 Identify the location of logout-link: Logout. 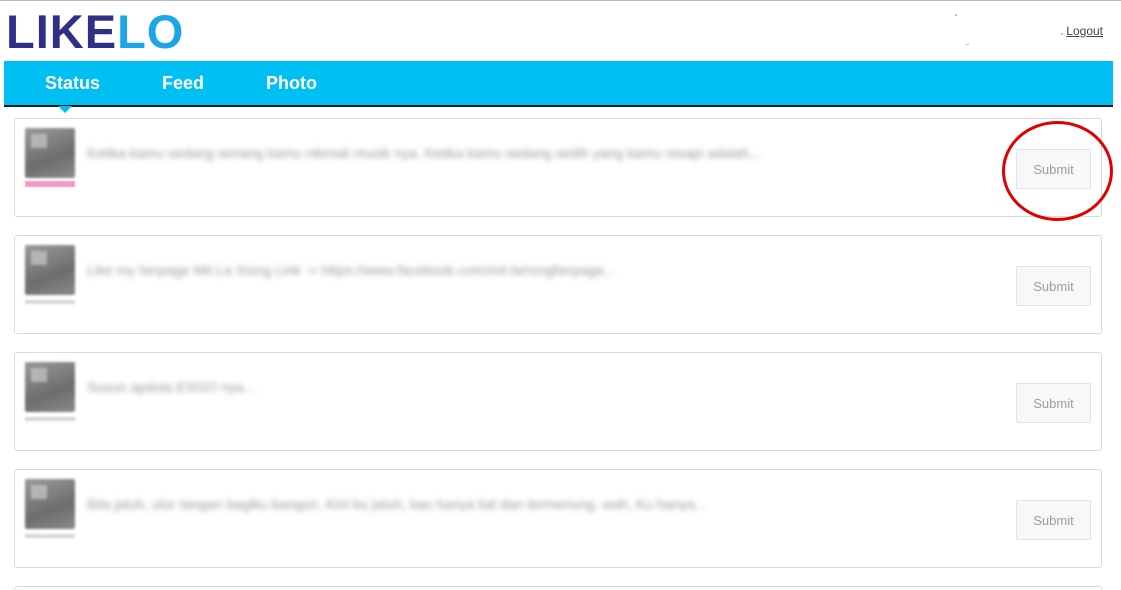
(1084, 31).